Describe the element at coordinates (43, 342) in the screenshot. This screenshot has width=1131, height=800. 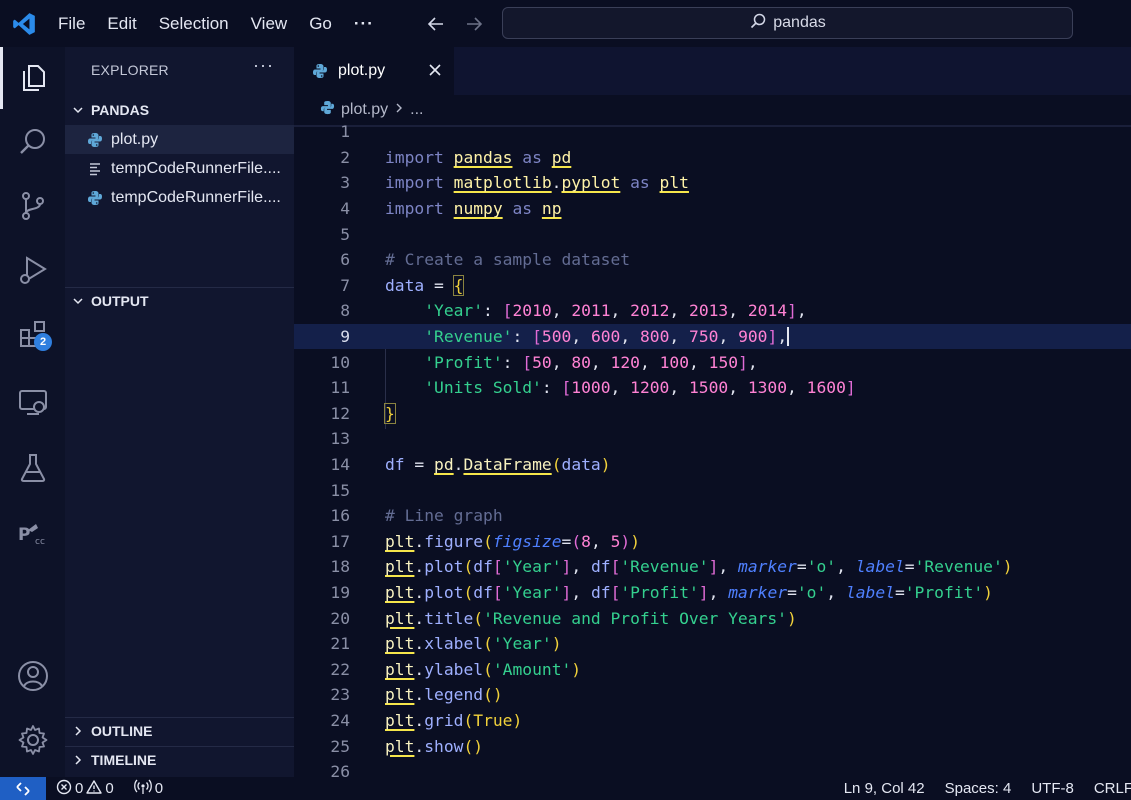
I see `extensions-badge: 2` at that location.